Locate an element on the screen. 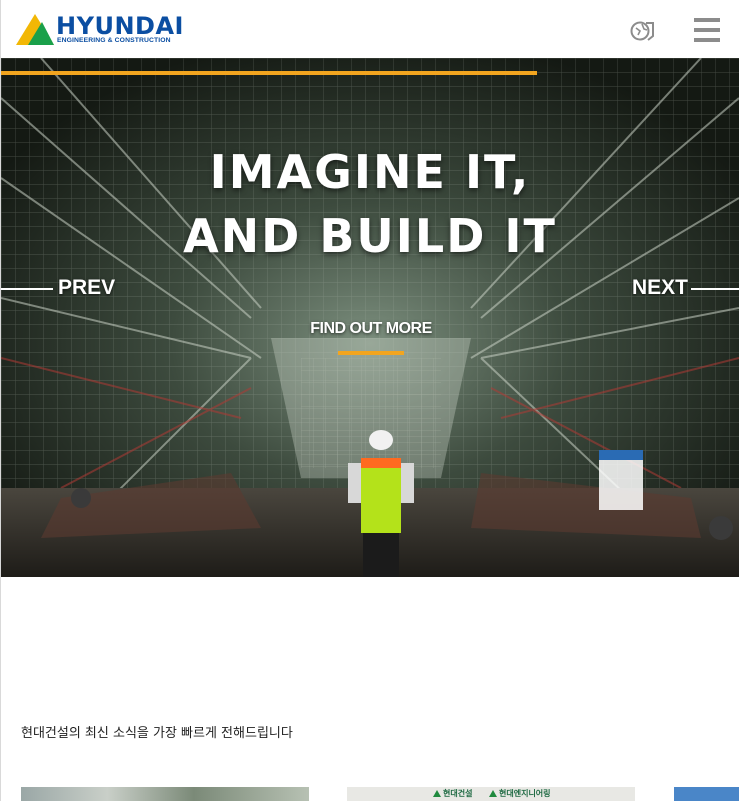 The width and height of the screenshot is (739, 801). news-card-banner: 현대건설 현대엔지니어링 is located at coordinates (491, 794).